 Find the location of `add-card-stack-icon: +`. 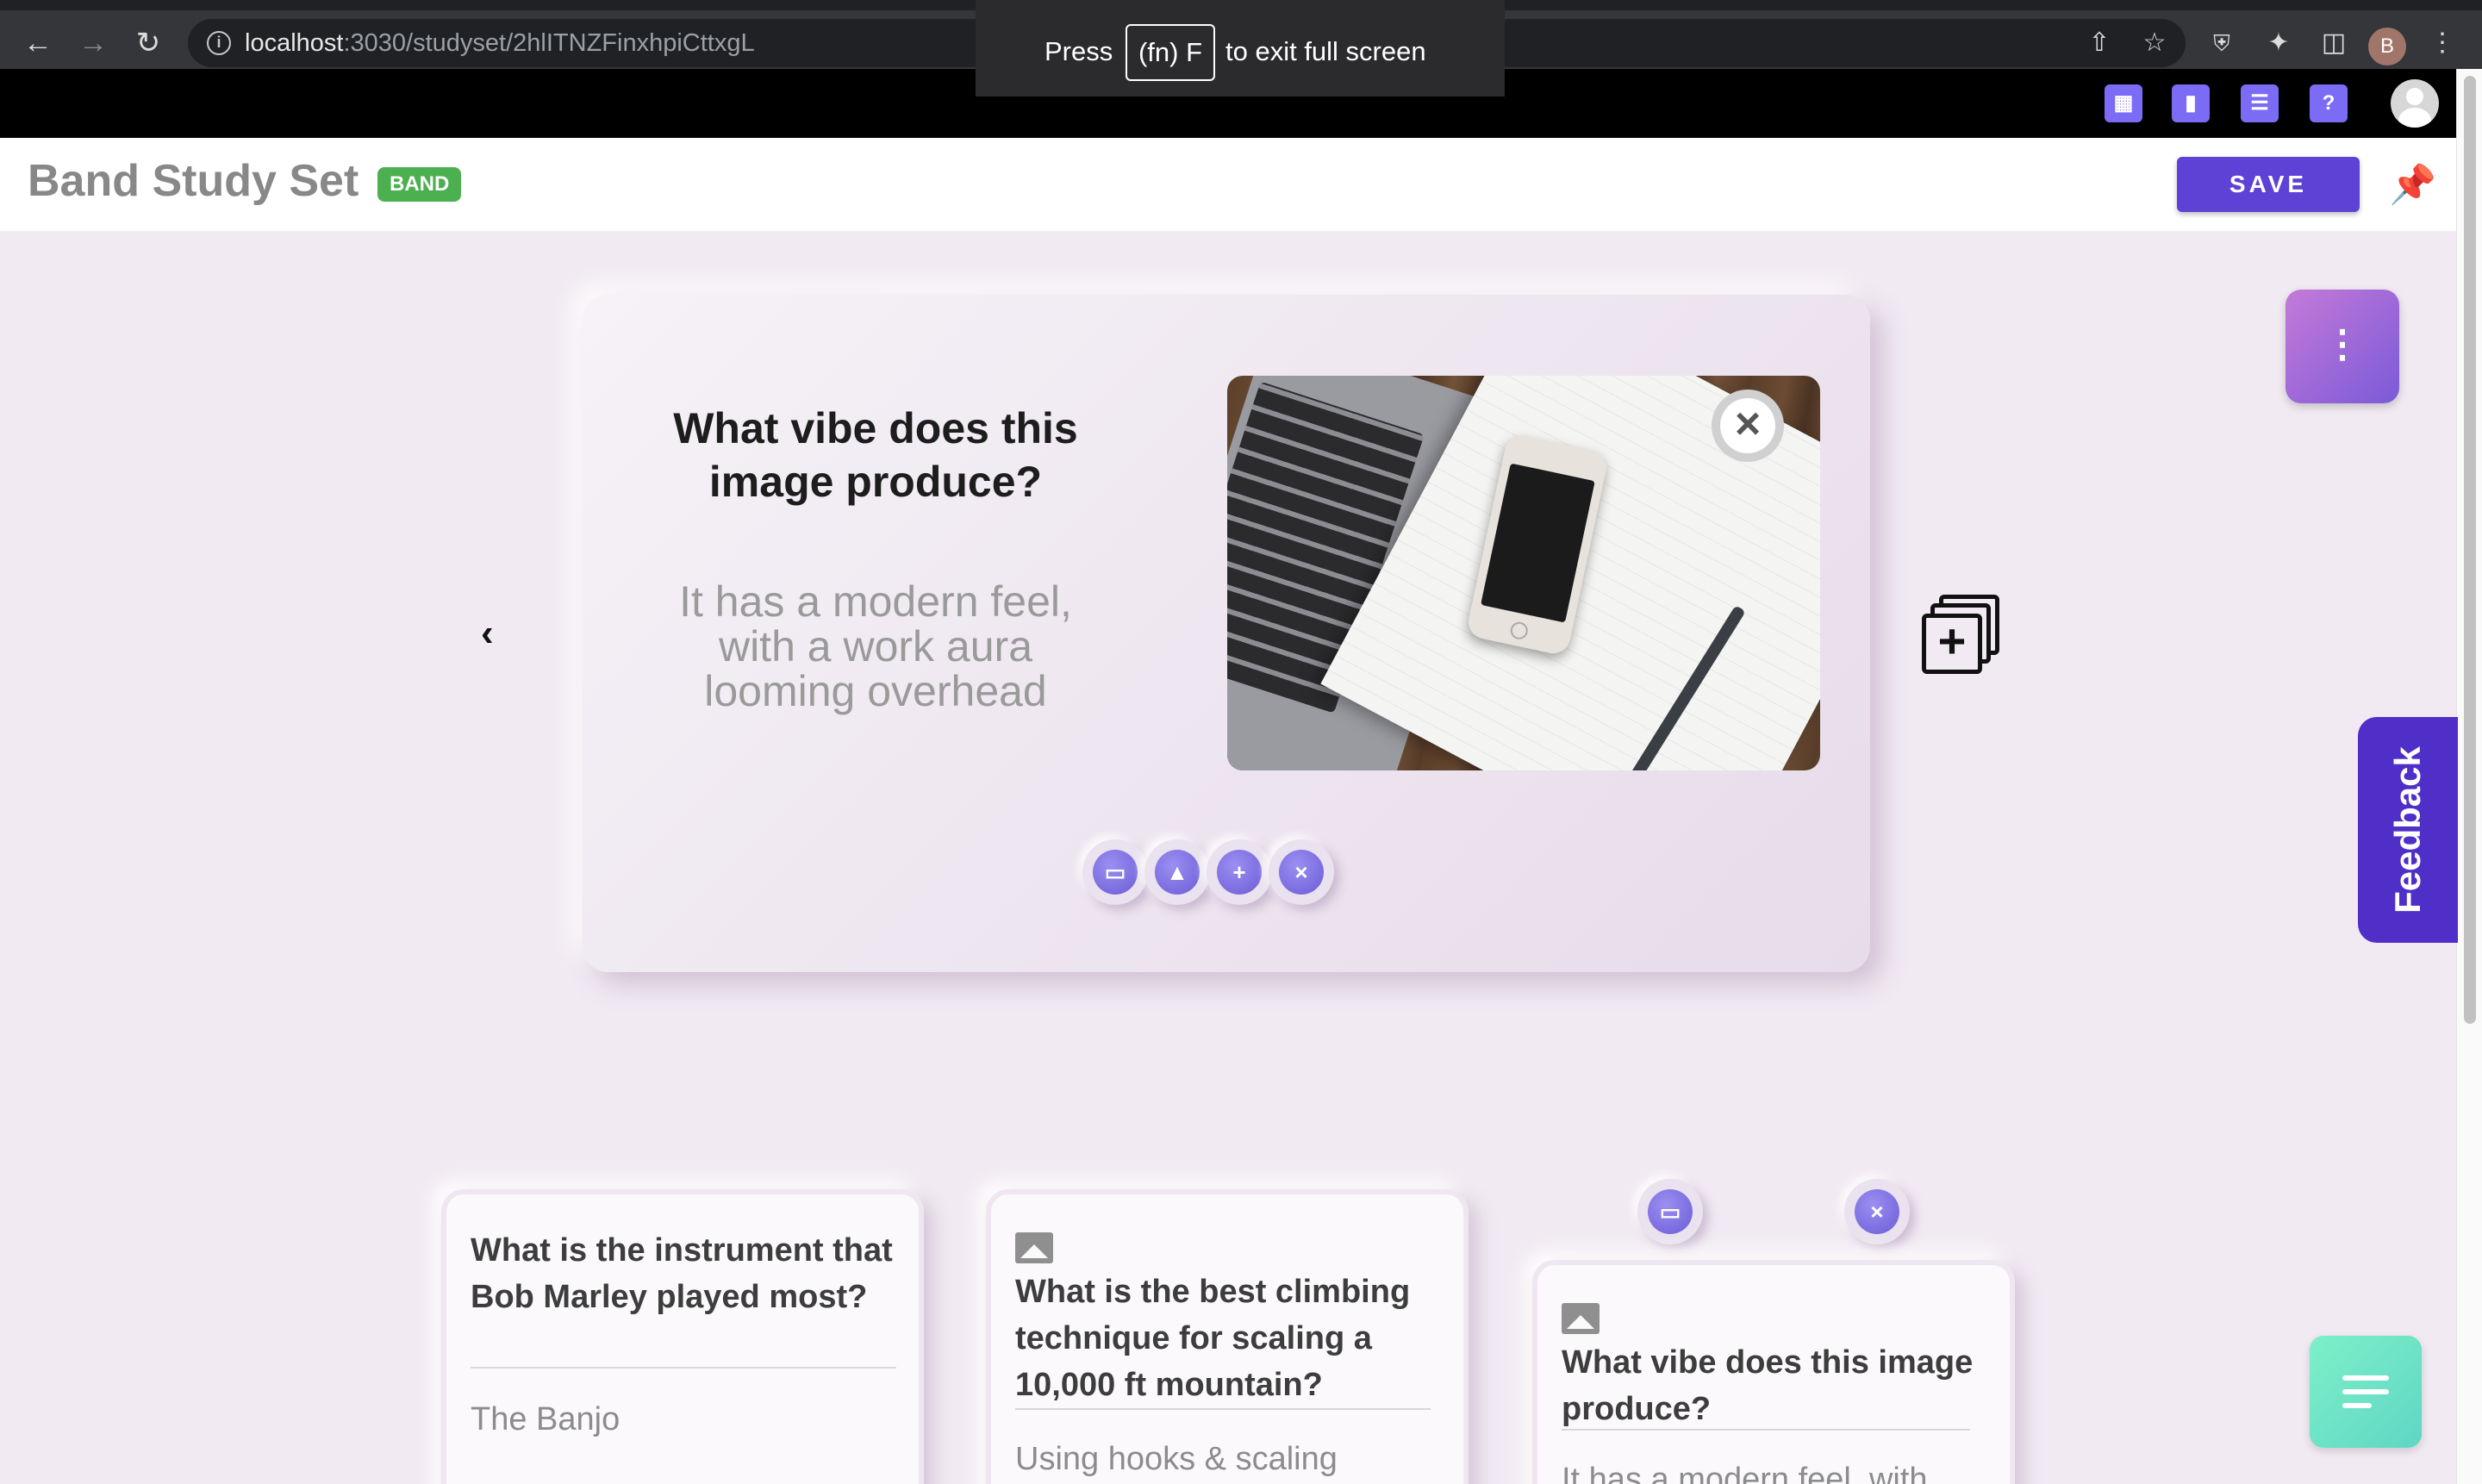

add-card-stack-icon: + is located at coordinates (1961, 635).